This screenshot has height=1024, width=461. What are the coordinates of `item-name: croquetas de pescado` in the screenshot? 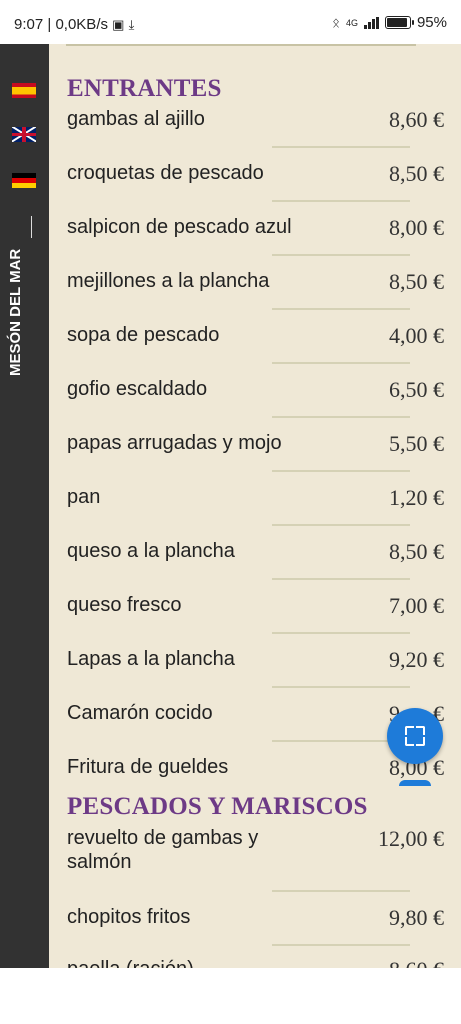 It's located at (165, 173).